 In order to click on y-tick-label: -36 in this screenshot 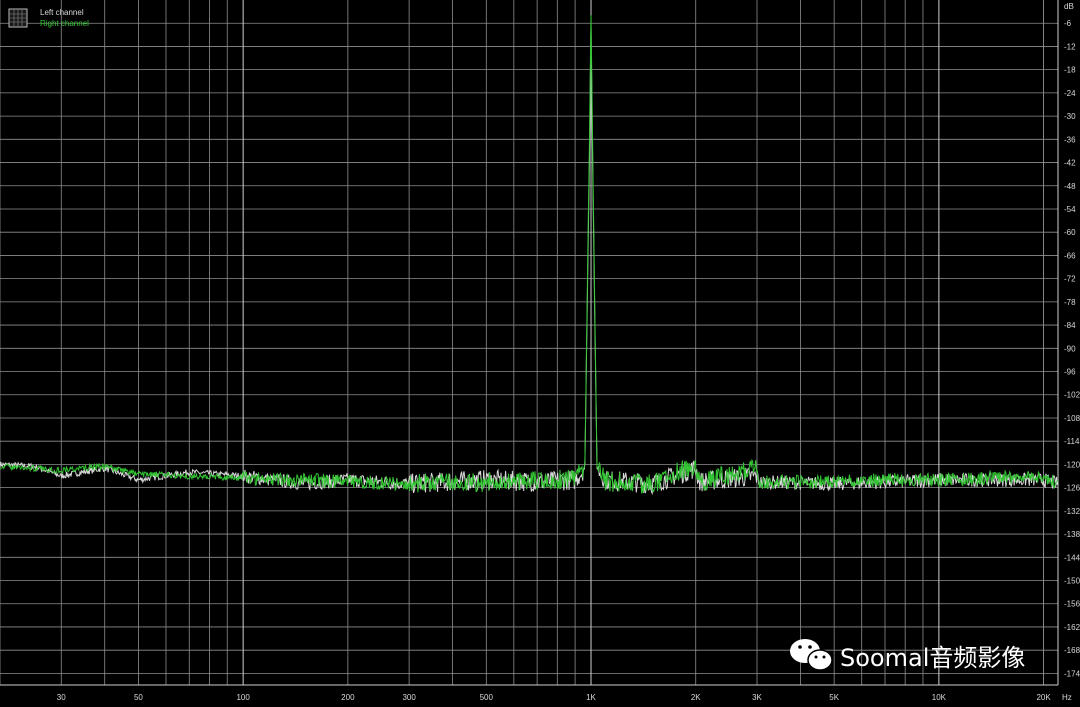, I will do `click(1070, 139)`.